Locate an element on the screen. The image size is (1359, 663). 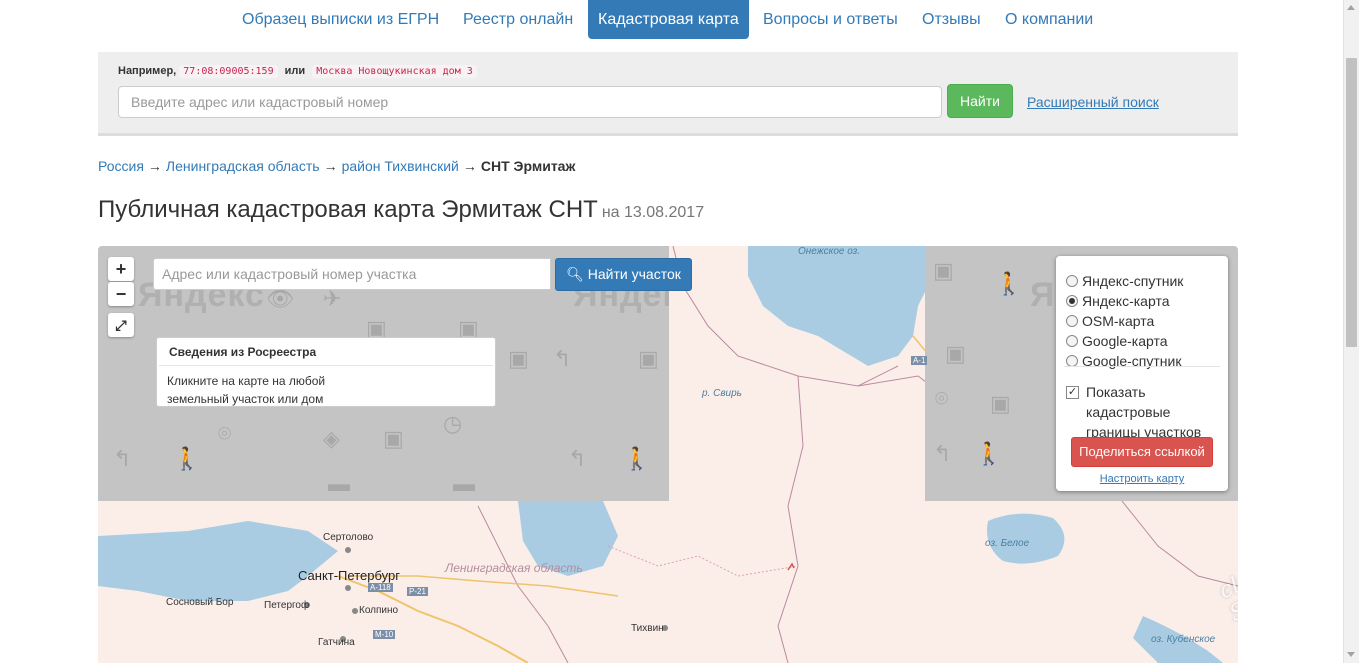
scroll-down-icon is located at coordinates (1351, 654).